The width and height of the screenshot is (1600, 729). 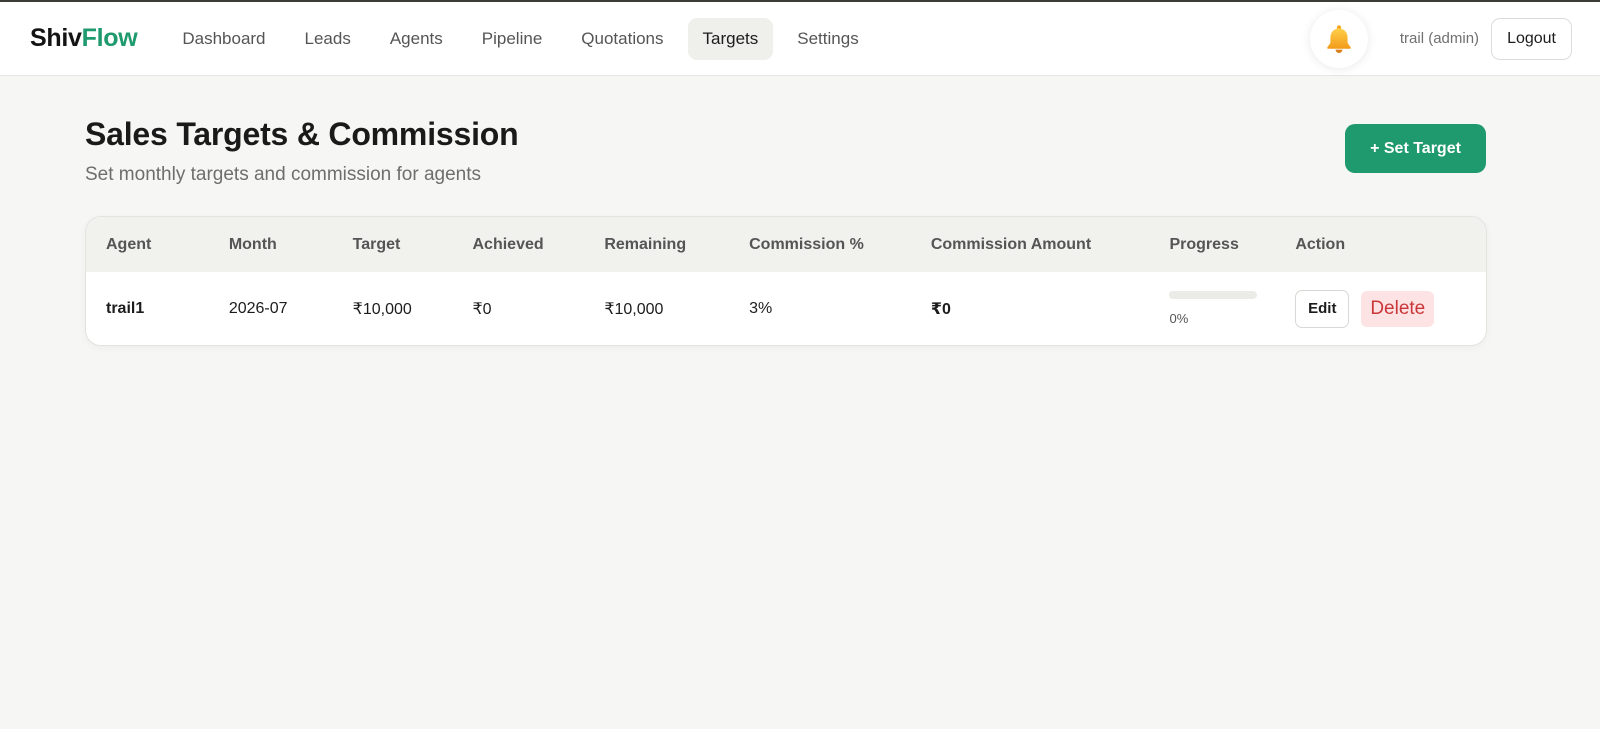 I want to click on notifications-button, so click(x=1338, y=38).